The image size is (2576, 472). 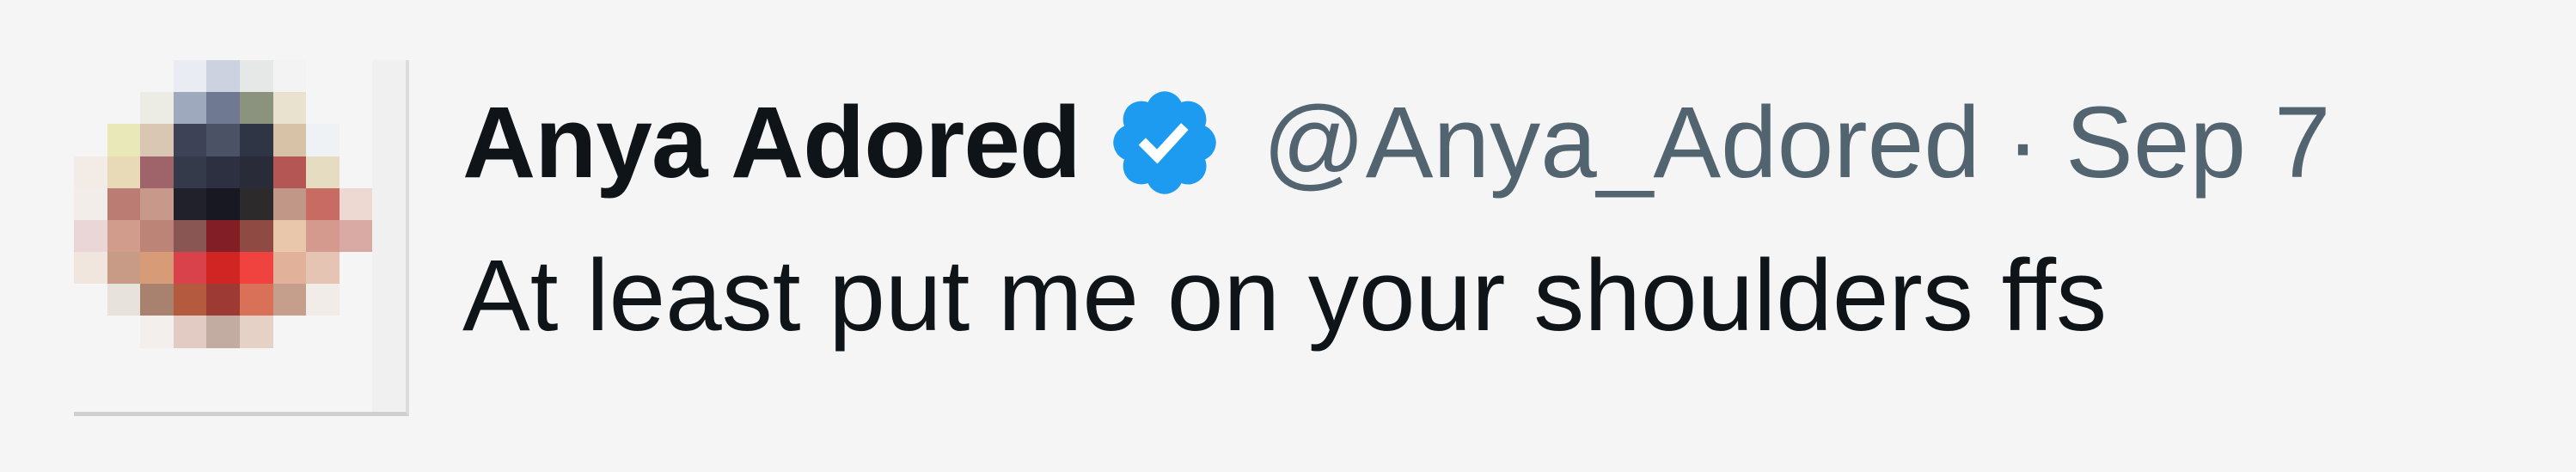 What do you see at coordinates (1164, 142) in the screenshot?
I see `verified-badge-icon` at bounding box center [1164, 142].